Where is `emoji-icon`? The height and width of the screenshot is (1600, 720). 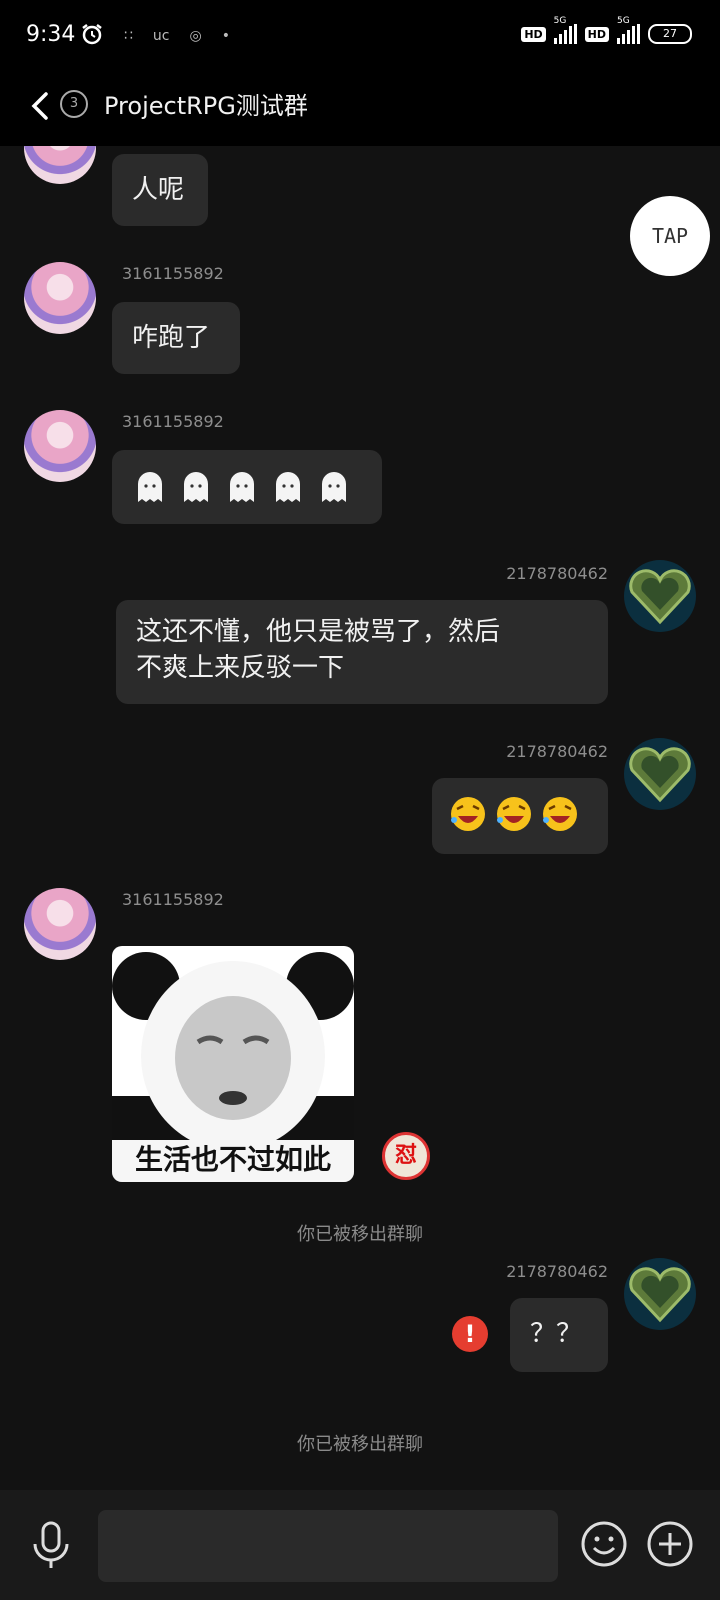
emoji-icon is located at coordinates (604, 1544).